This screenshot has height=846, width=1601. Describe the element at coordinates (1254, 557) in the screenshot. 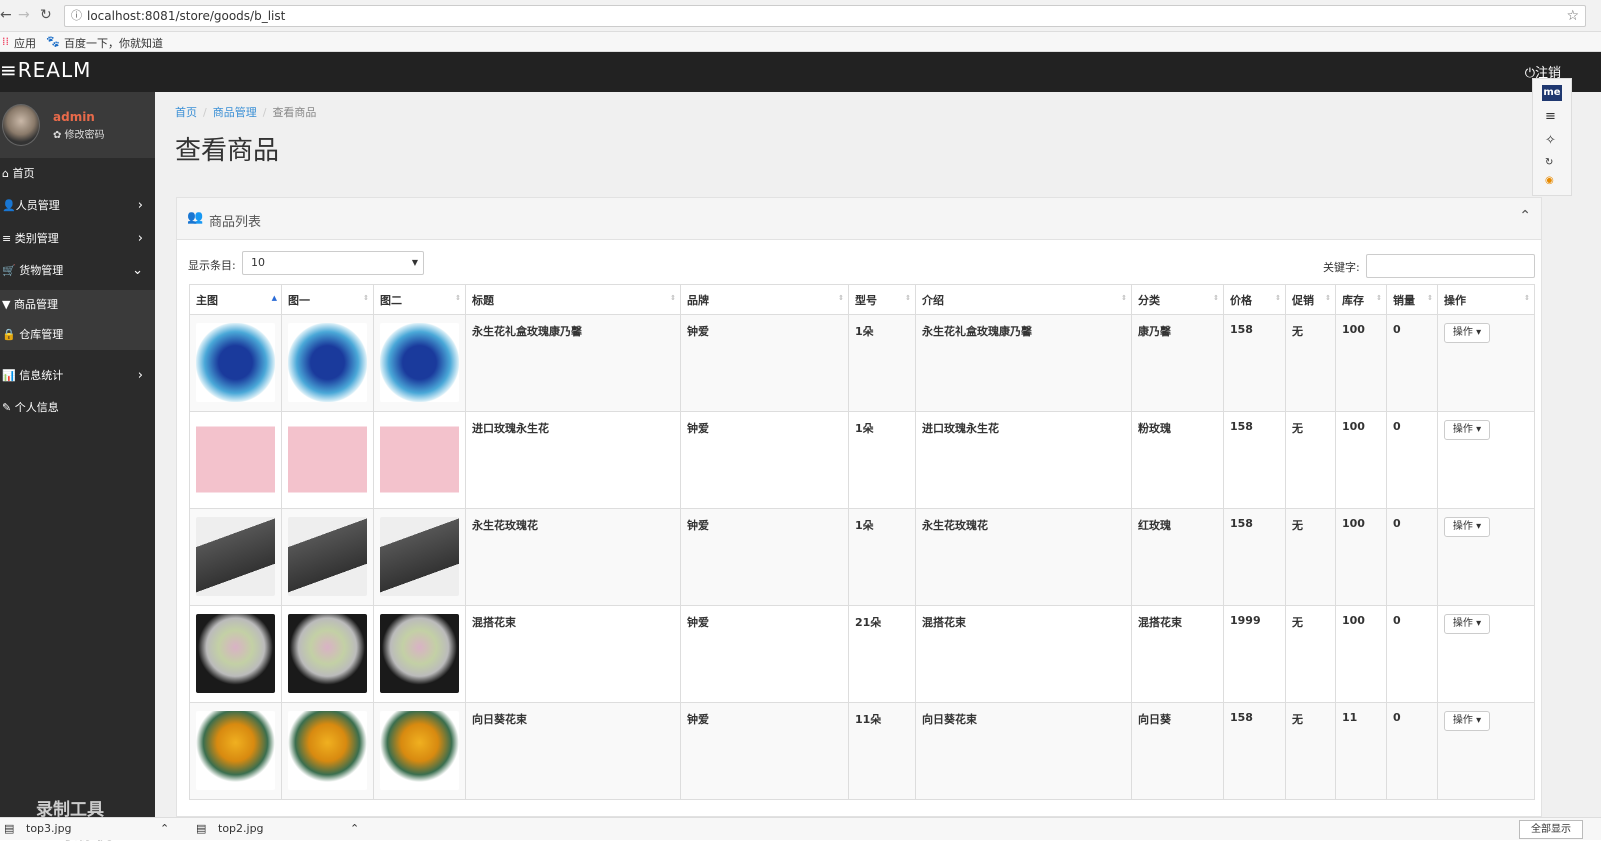

I see `price-cell: 158` at that location.